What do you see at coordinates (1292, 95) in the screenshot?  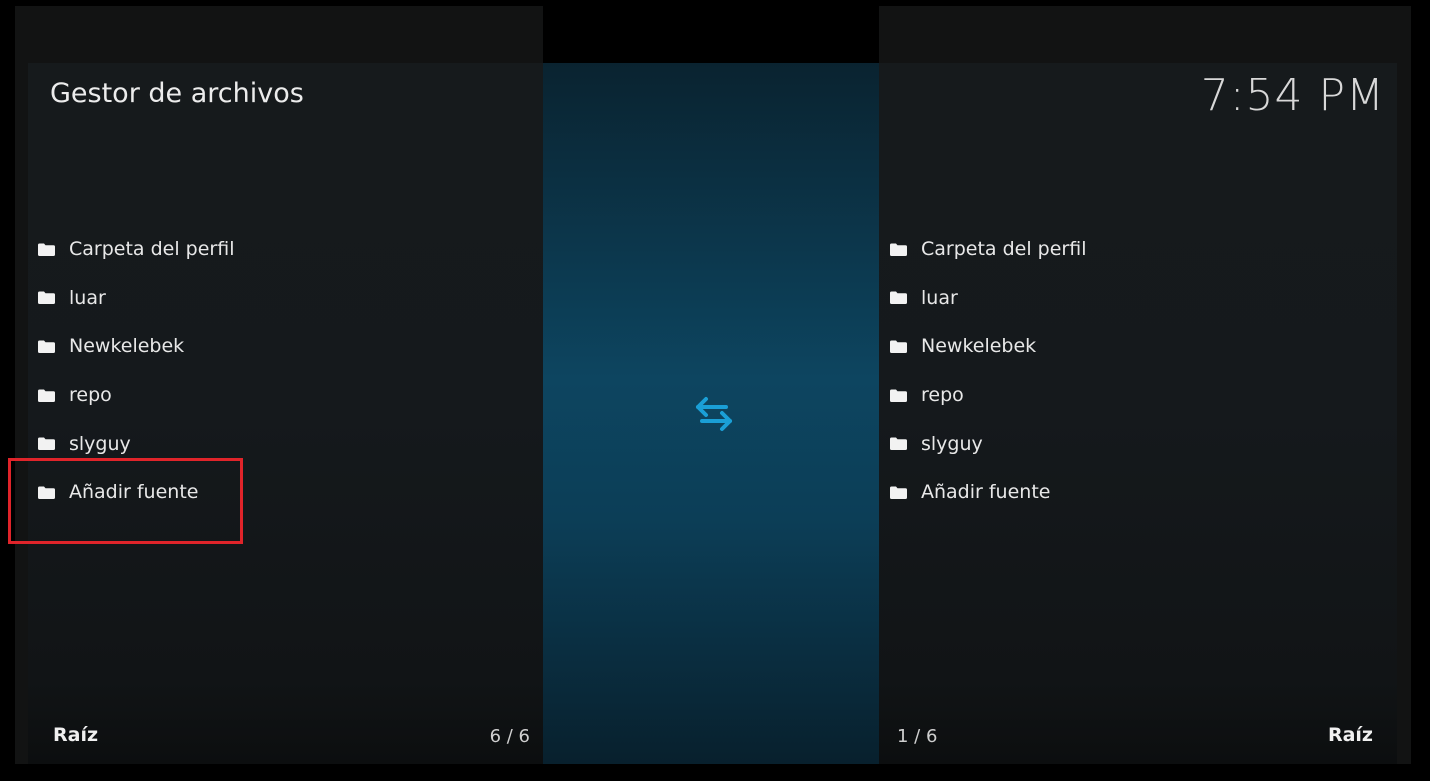 I see `clock: 7:54 PM` at bounding box center [1292, 95].